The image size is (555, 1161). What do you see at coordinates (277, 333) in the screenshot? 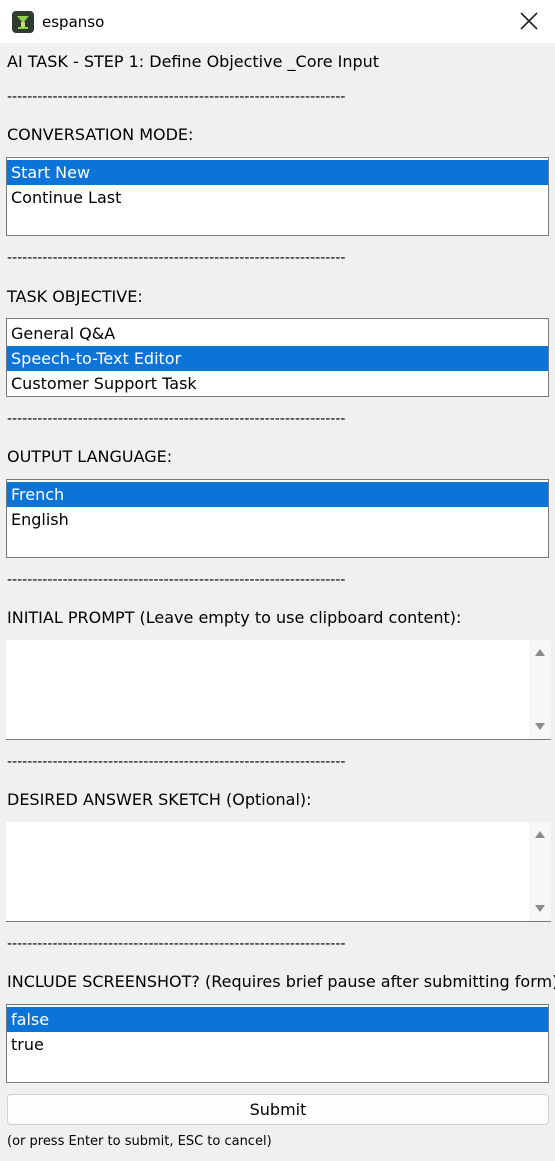
I see `list-item-general-qa: General Q&A` at bounding box center [277, 333].